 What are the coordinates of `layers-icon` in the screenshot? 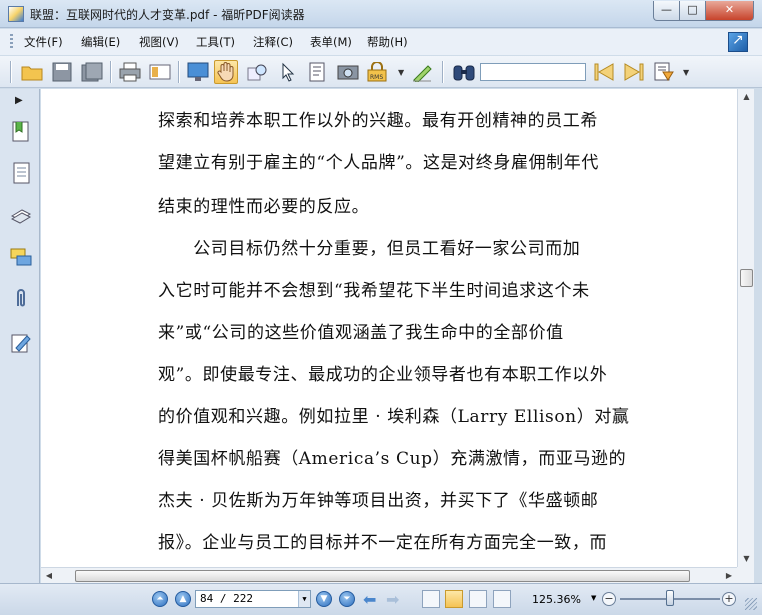 It's located at (21, 215).